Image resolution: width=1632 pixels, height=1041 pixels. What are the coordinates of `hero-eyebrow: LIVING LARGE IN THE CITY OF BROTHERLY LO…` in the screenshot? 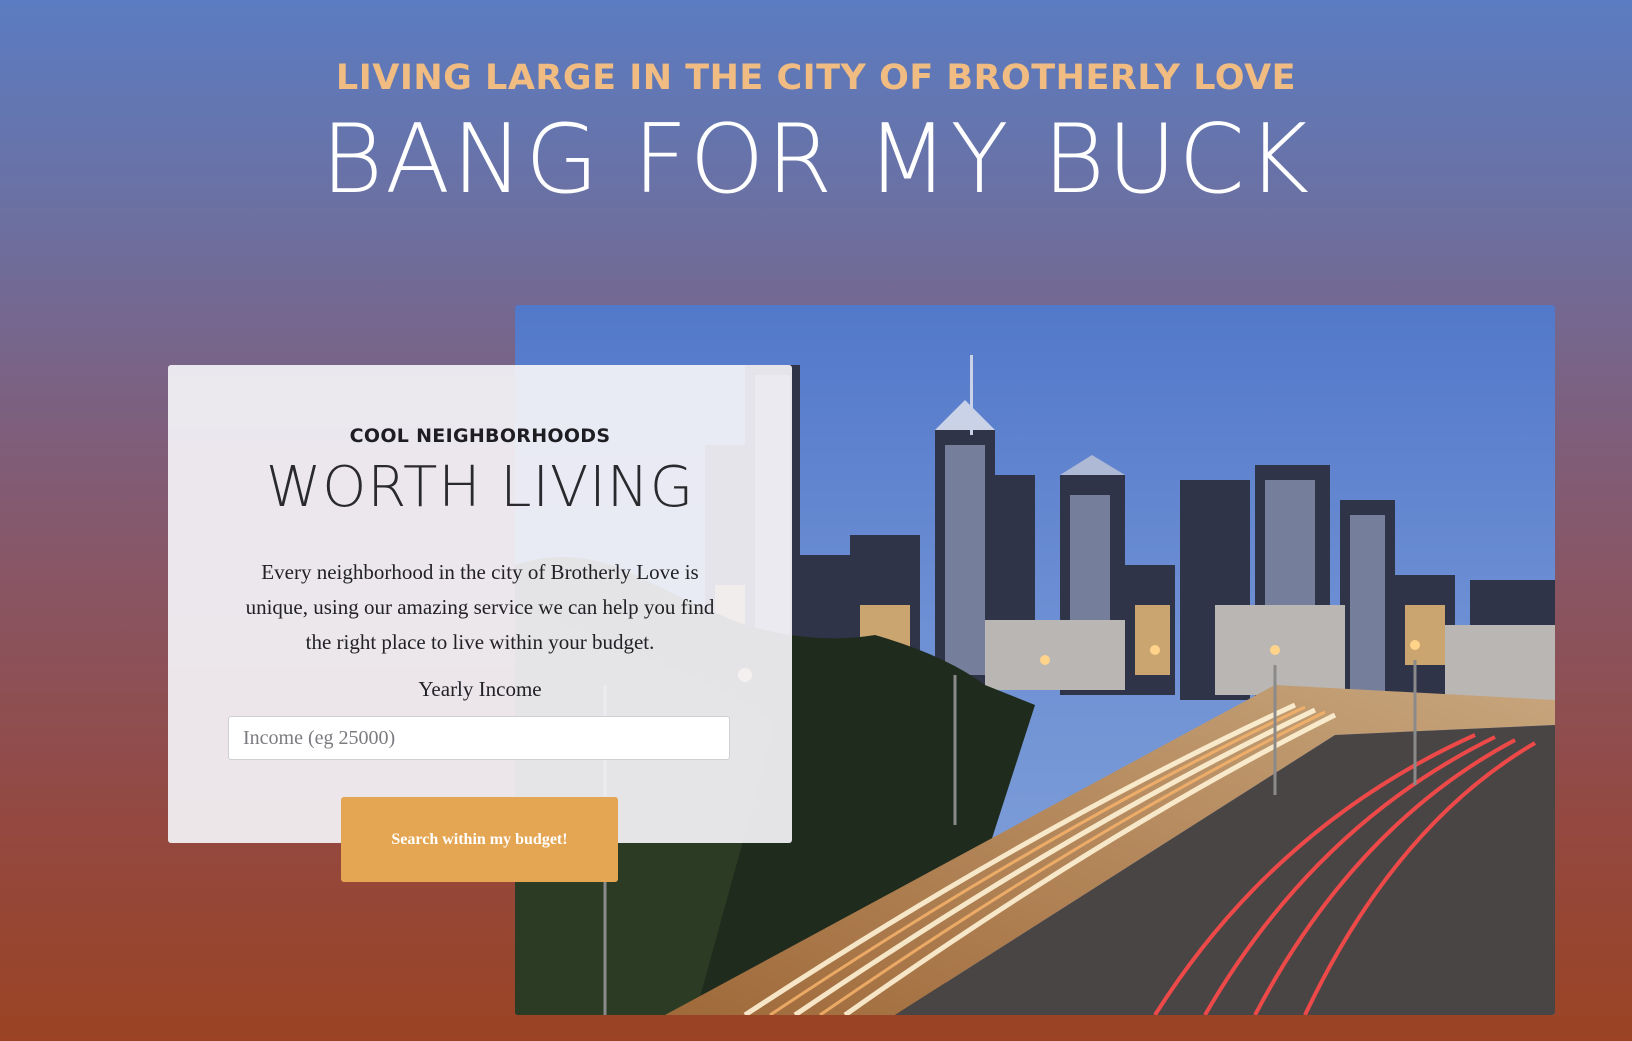 It's located at (816, 78).